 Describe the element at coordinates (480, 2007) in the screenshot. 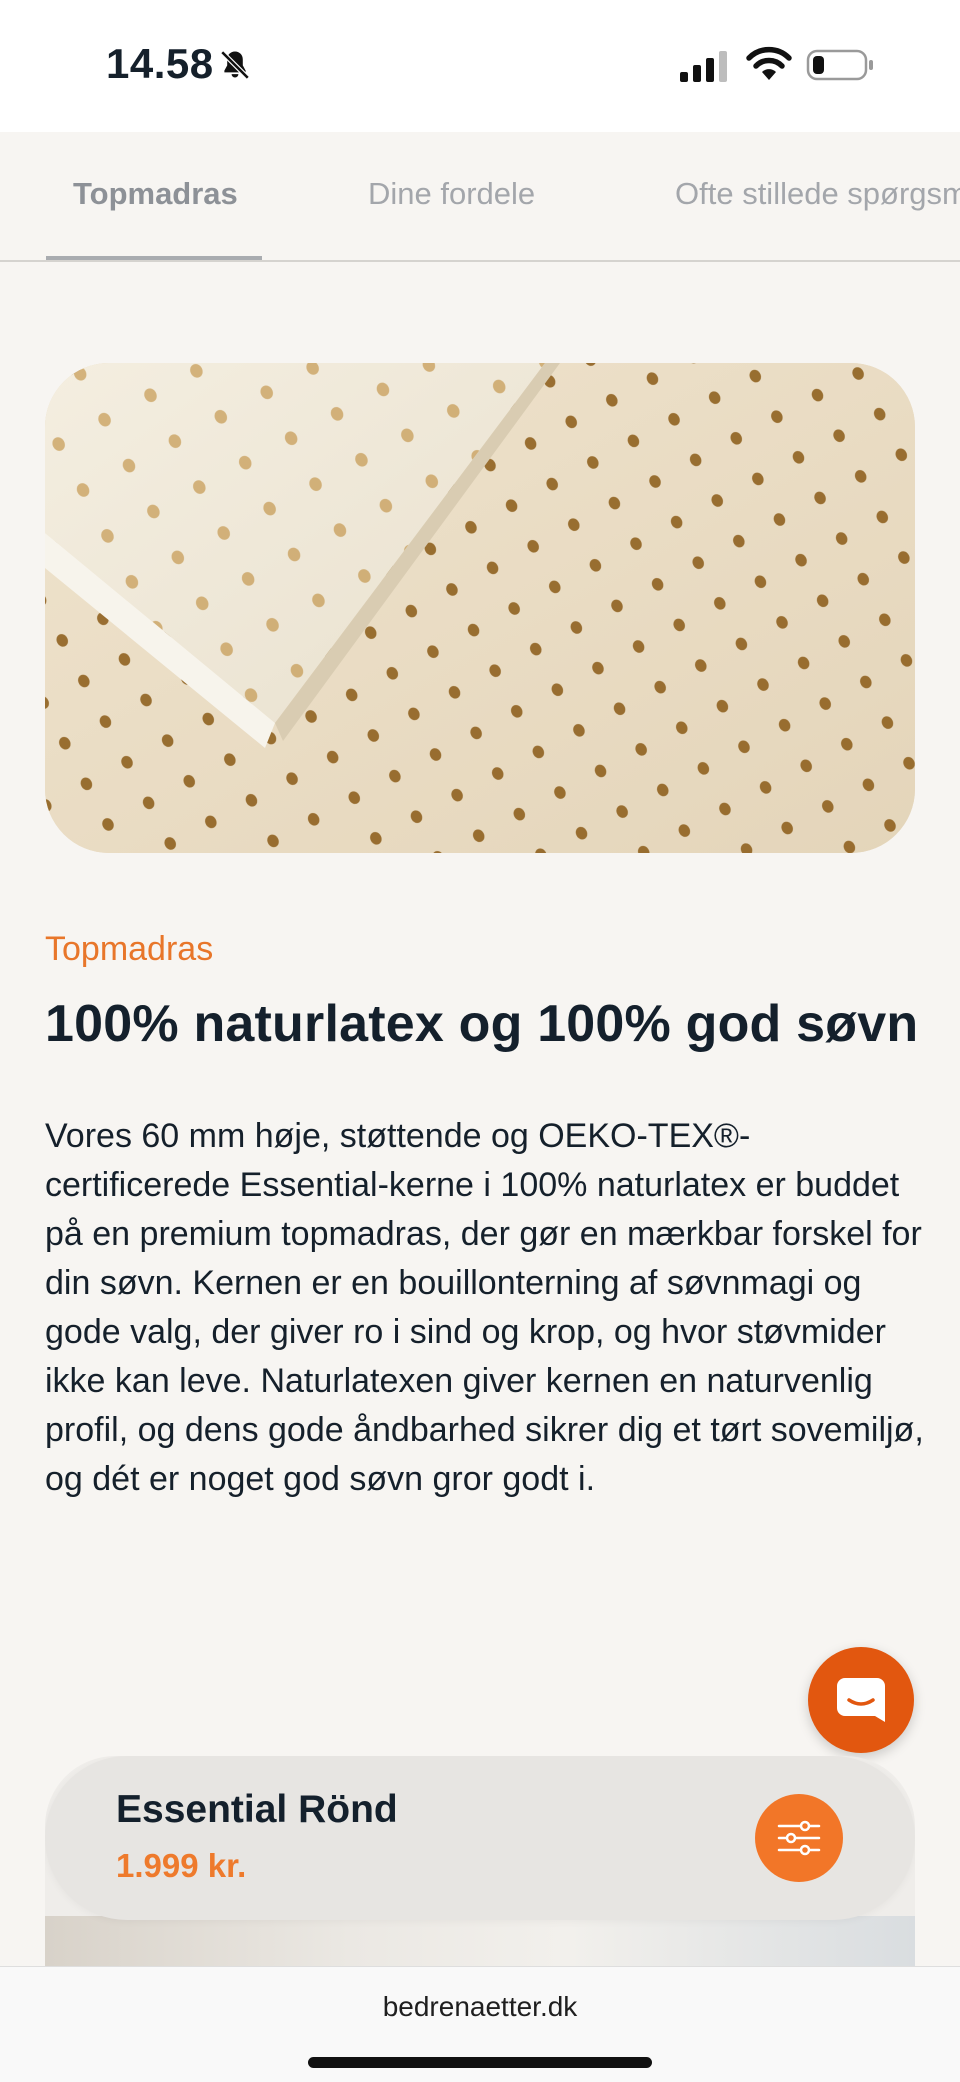

I see `address-url: bedrenaetter.dk` at that location.